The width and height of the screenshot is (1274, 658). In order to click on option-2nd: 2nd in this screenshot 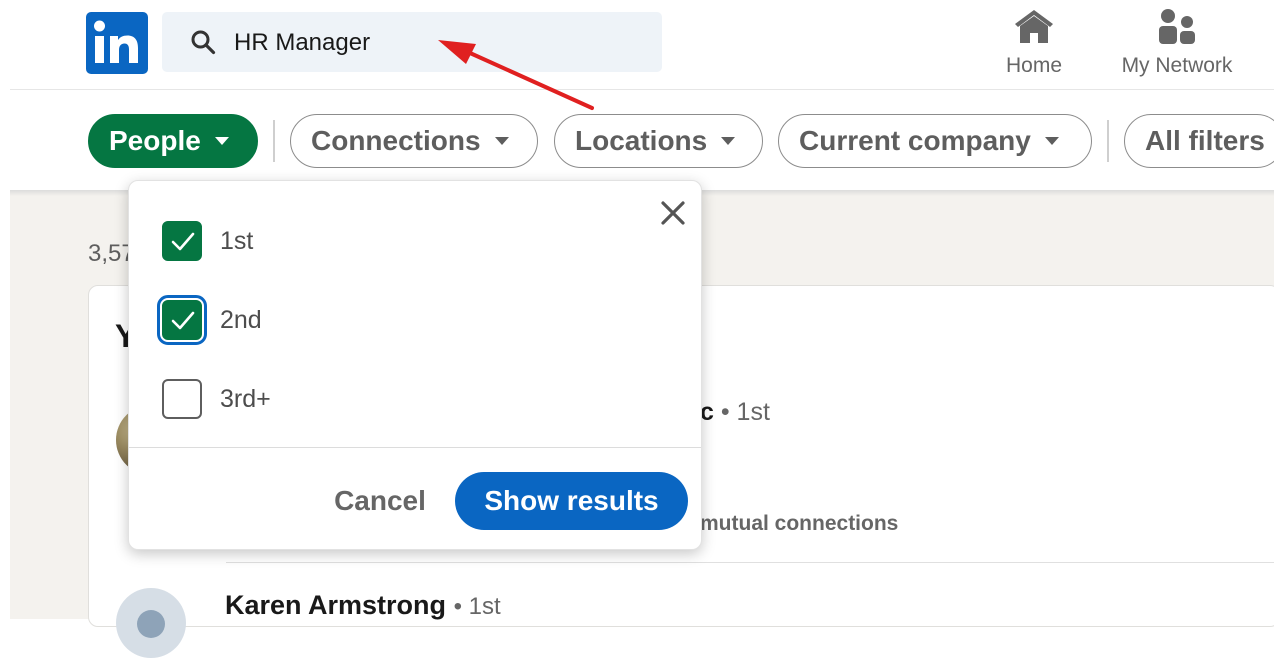, I will do `click(209, 320)`.